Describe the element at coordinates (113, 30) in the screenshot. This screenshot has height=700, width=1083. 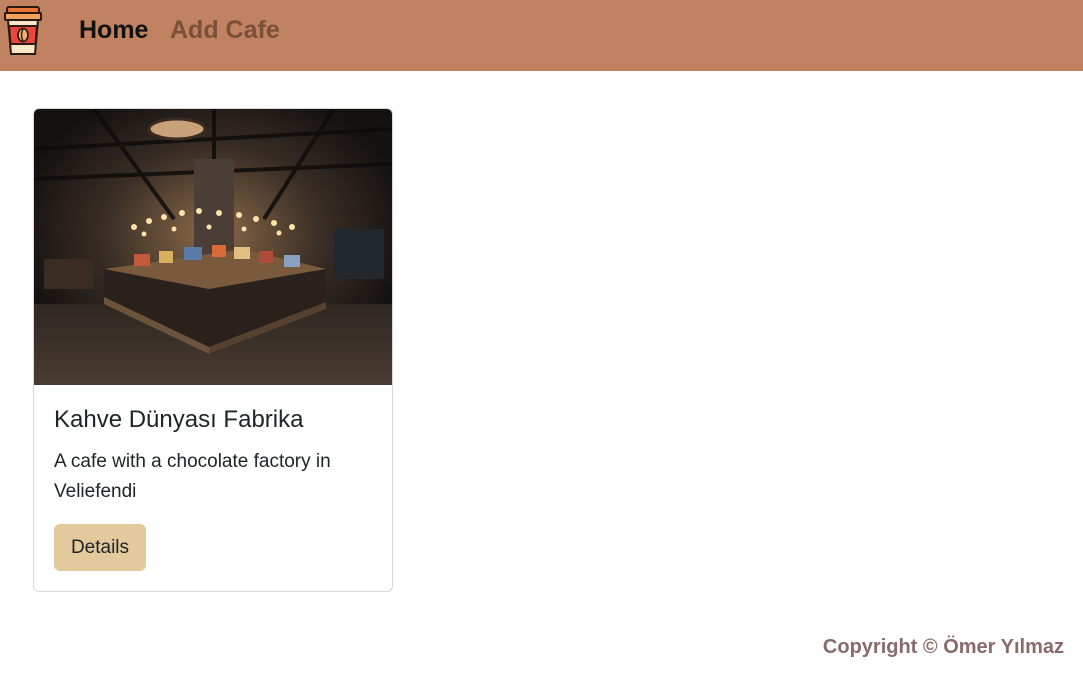
I see `nav-home-link: Home` at that location.